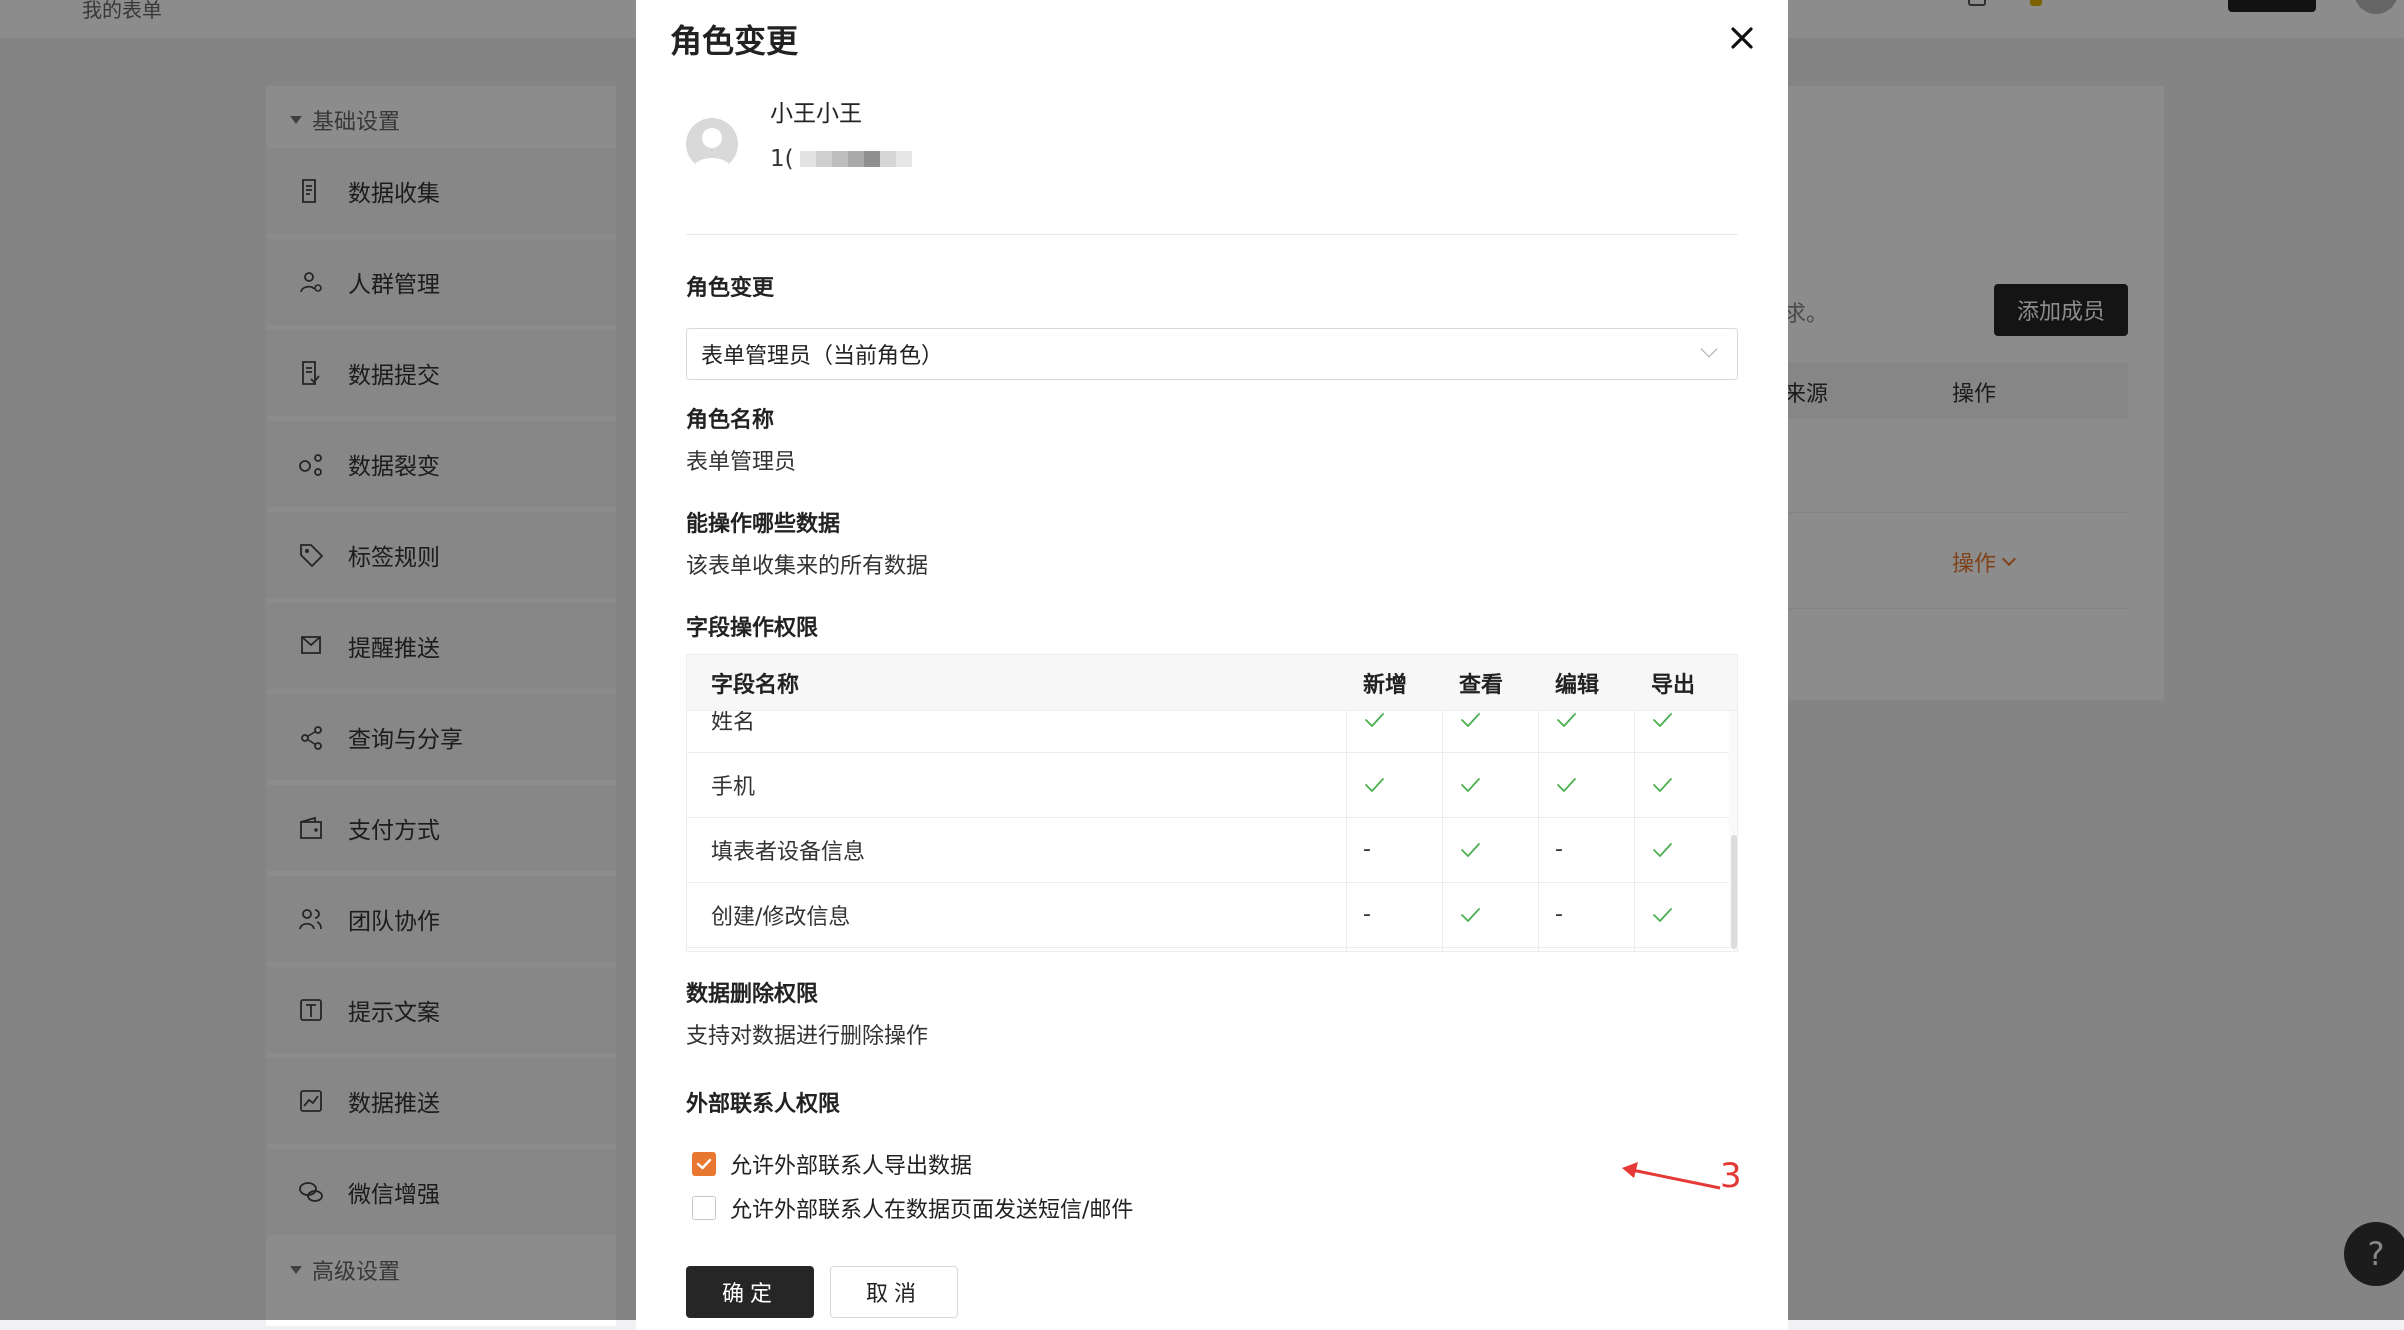  What do you see at coordinates (2374, 1254) in the screenshot?
I see `help-button: ?` at bounding box center [2374, 1254].